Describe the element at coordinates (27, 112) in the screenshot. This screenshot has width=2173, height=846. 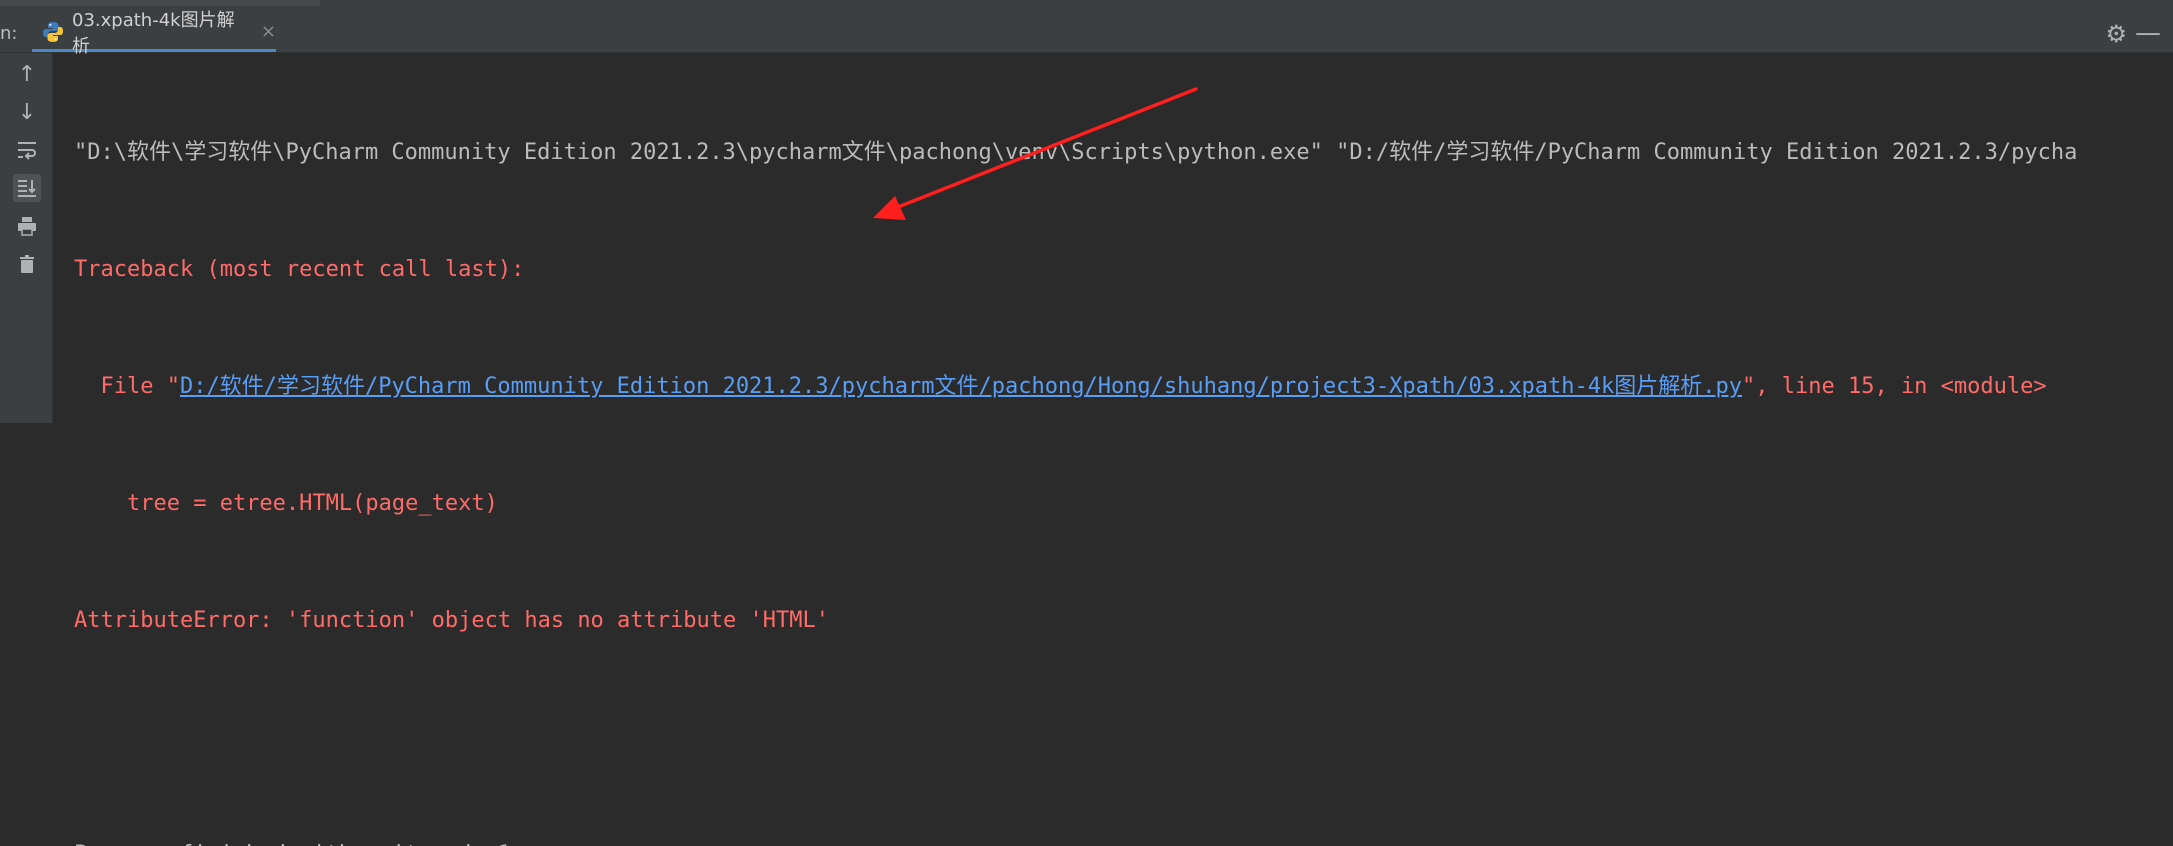
I see `arrow-down-icon: ↓` at that location.